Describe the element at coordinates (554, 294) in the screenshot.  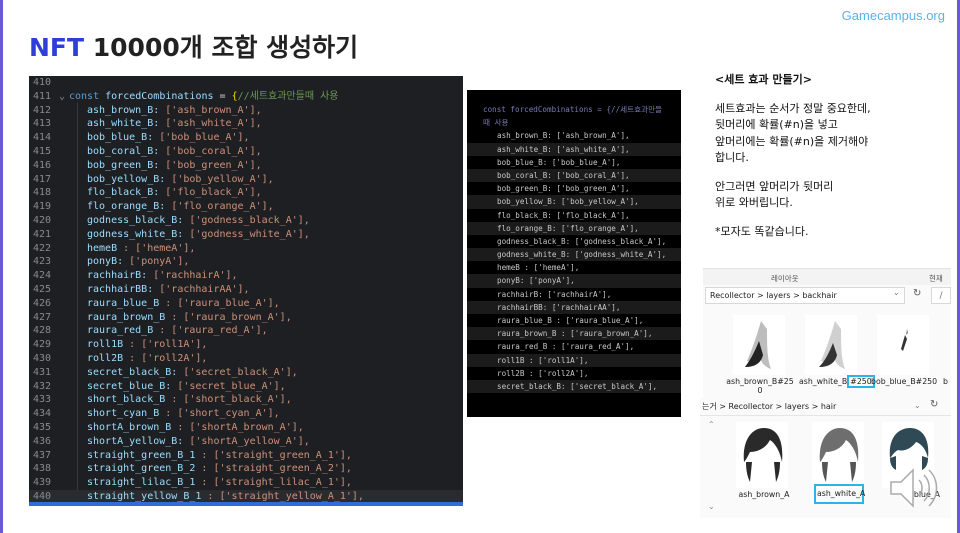
I see `snippet-line: rachhairB: ['rachhairA'],` at that location.